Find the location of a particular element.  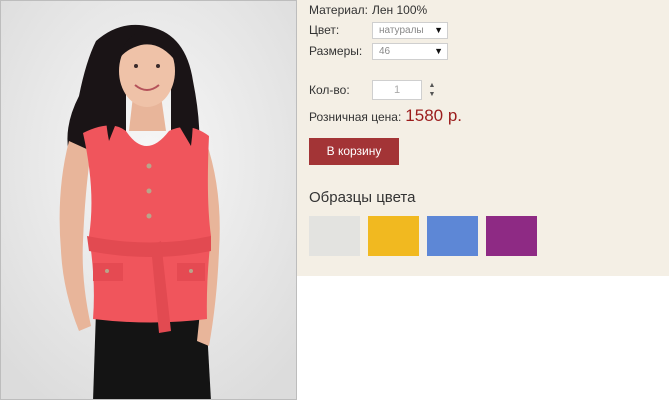

material-row: Материал: Лен 100% is located at coordinates (368, 10).